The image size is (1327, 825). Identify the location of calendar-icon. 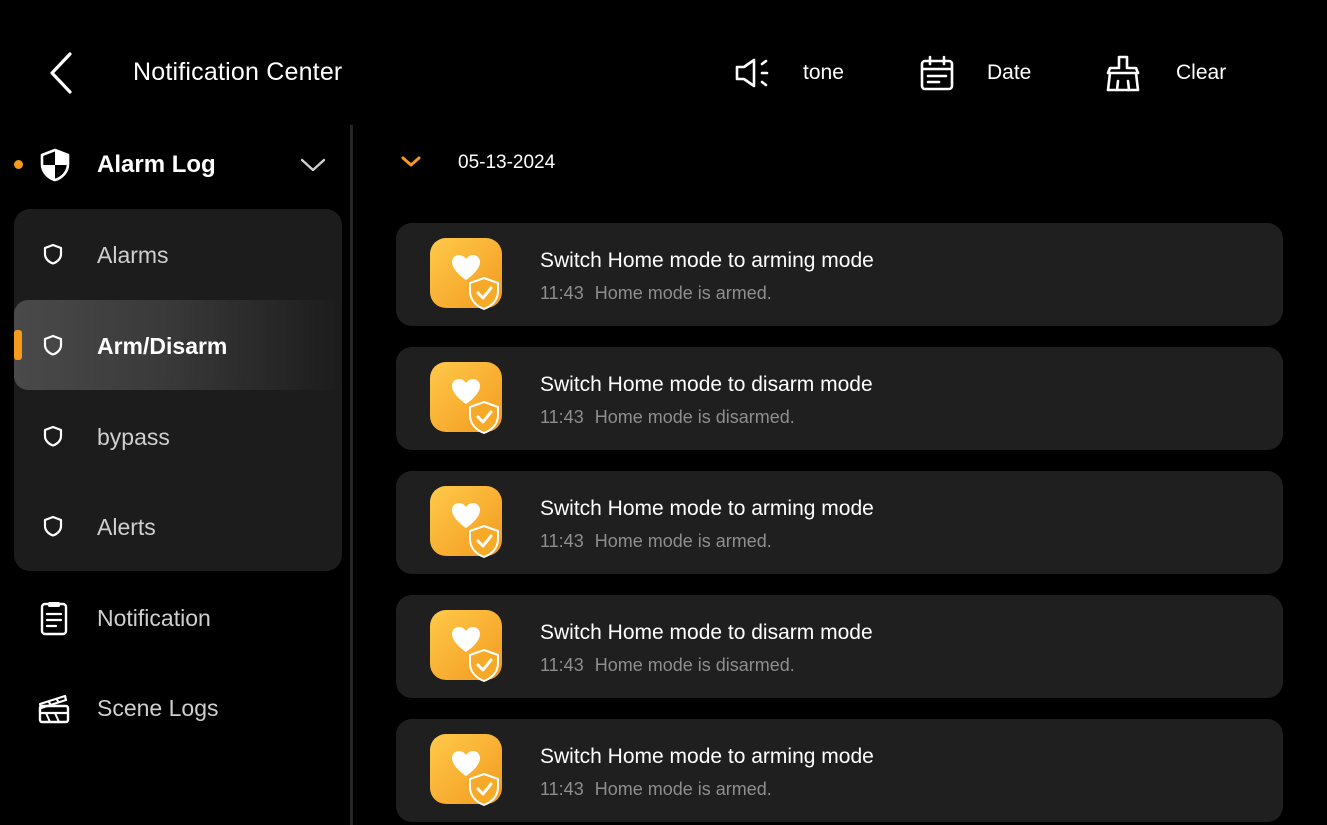
(937, 73).